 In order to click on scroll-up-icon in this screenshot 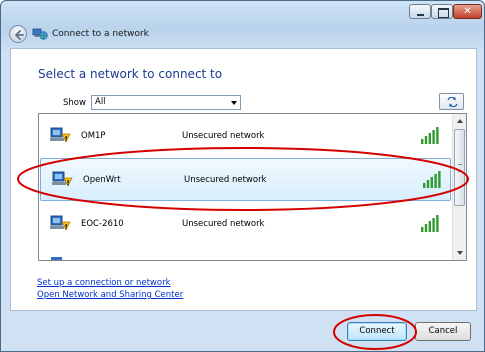, I will do `click(459, 121)`.